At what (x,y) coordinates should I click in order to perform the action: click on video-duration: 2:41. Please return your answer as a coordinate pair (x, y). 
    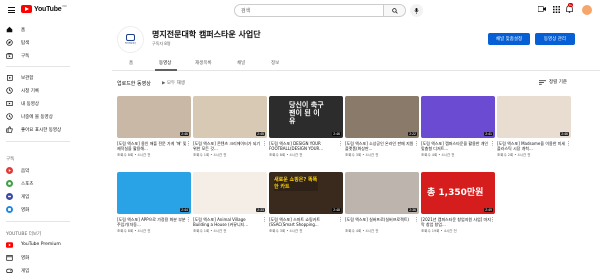
    Looking at the image, I should click on (488, 134).